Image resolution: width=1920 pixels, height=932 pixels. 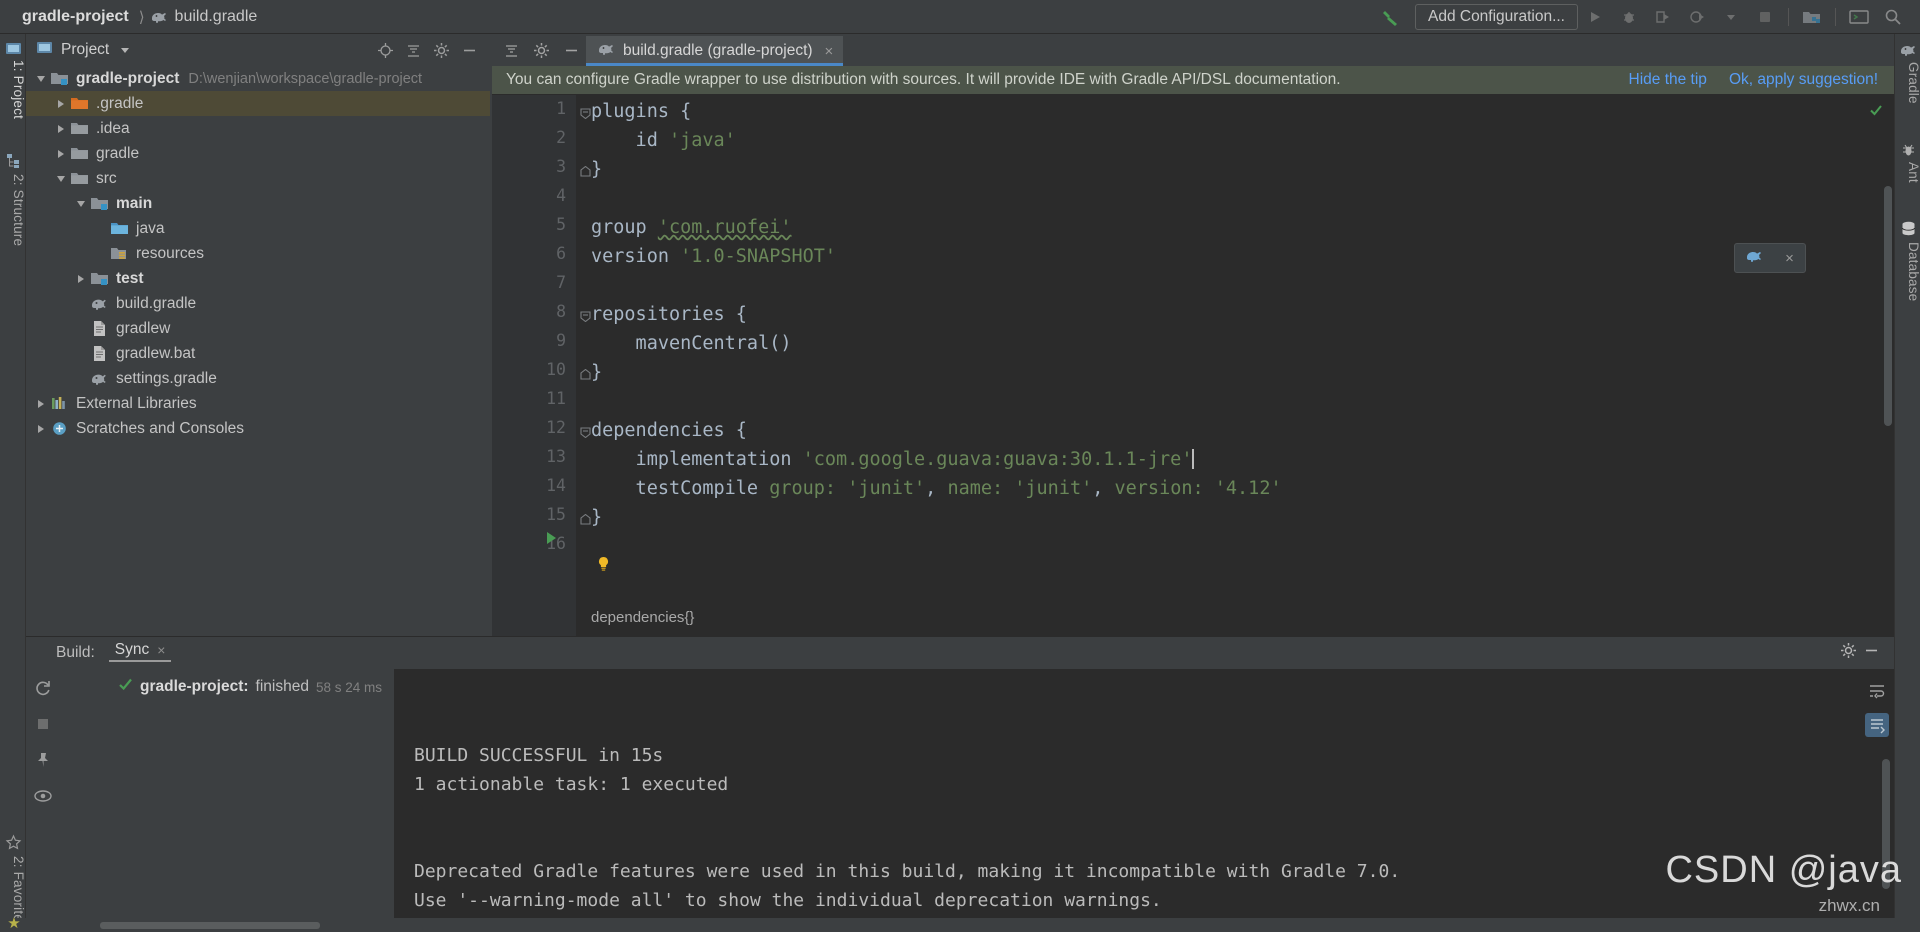 I want to click on code-line: repositories {, so click(x=1241, y=314).